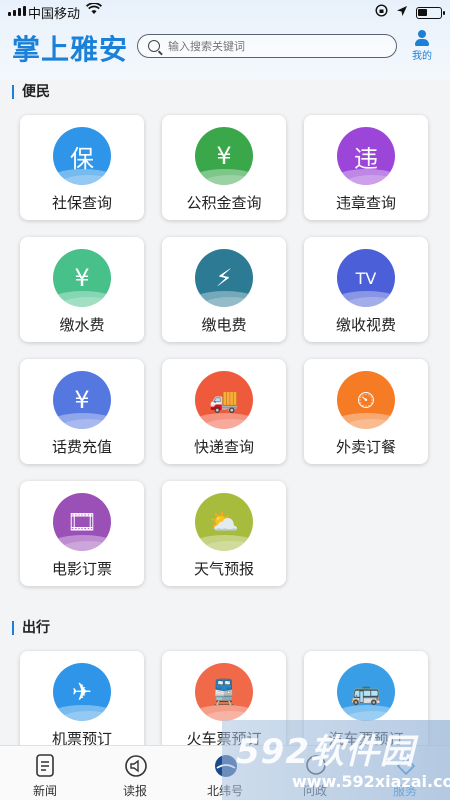 Image resolution: width=450 pixels, height=800 pixels. I want to click on house-yen-icon: ¥, so click(224, 156).